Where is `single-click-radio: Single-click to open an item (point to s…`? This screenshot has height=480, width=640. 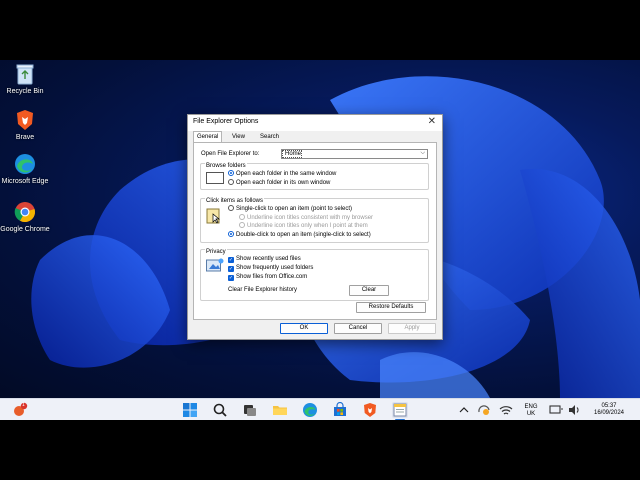
single-click-radio: Single-click to open an item (point to s… is located at coordinates (290, 208).